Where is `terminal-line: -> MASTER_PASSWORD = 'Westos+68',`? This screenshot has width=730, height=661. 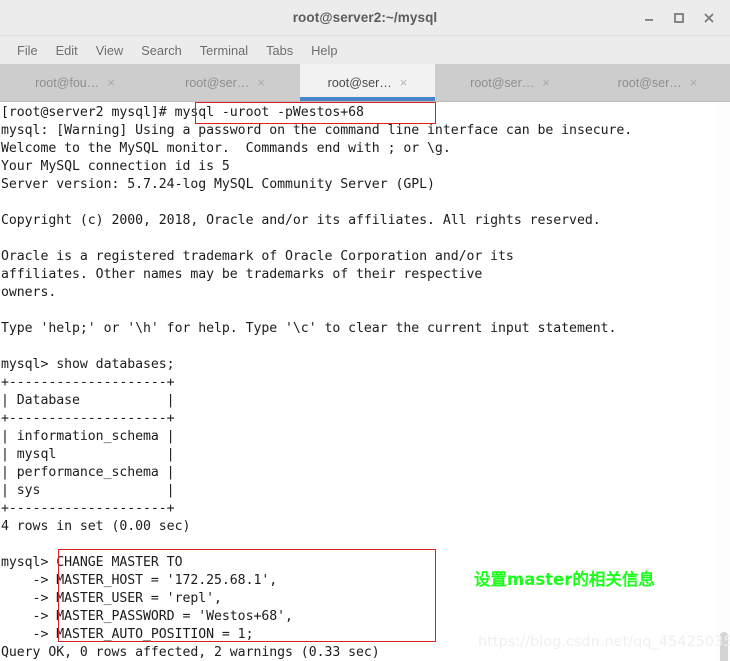 terminal-line: -> MASTER_PASSWORD = 'Westos+68', is located at coordinates (147, 616).